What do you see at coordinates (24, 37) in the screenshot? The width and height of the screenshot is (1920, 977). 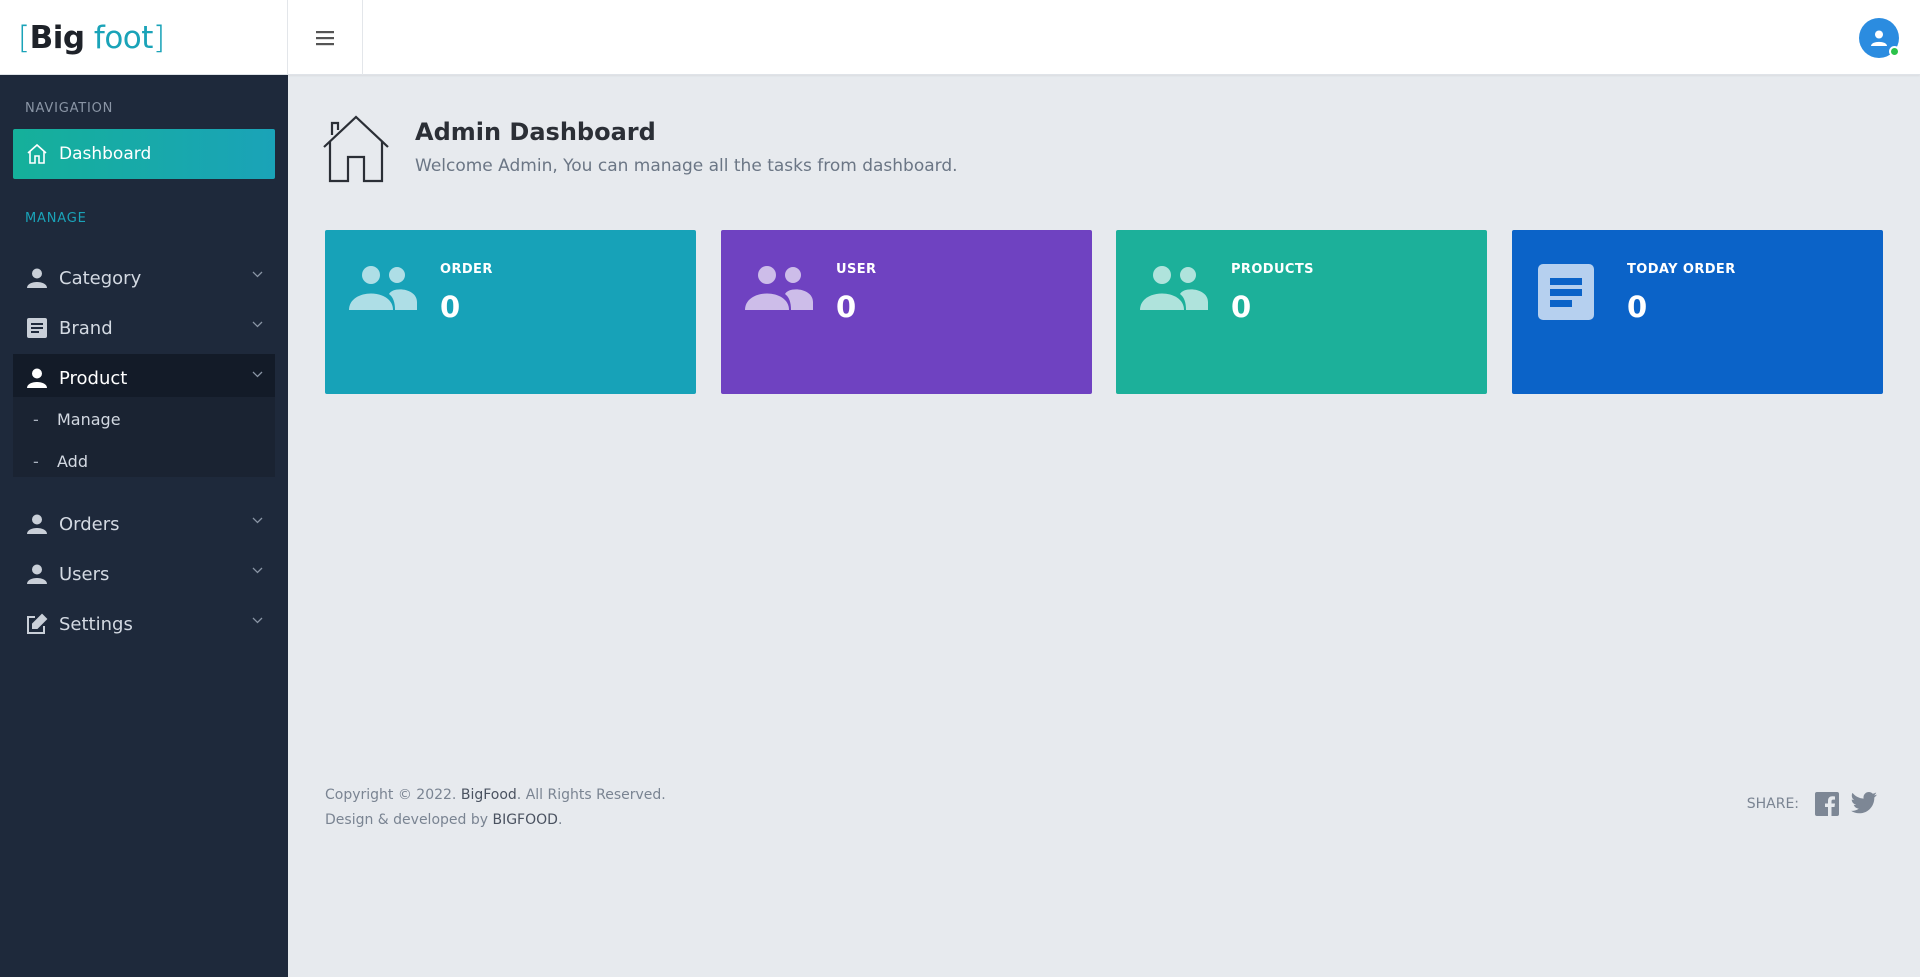 I see `logo-bracket-open: [` at bounding box center [24, 37].